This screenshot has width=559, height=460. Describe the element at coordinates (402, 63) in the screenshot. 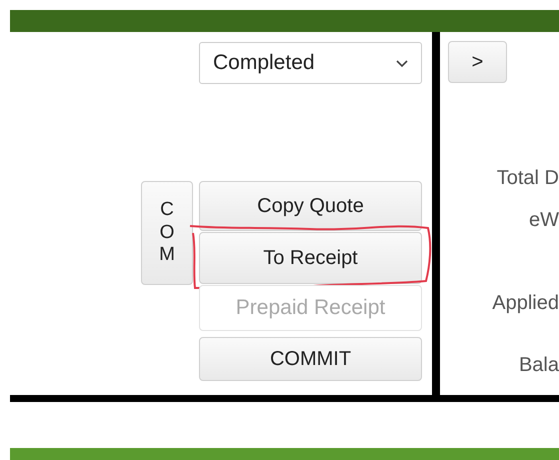

I see `chevron-down-icon` at that location.